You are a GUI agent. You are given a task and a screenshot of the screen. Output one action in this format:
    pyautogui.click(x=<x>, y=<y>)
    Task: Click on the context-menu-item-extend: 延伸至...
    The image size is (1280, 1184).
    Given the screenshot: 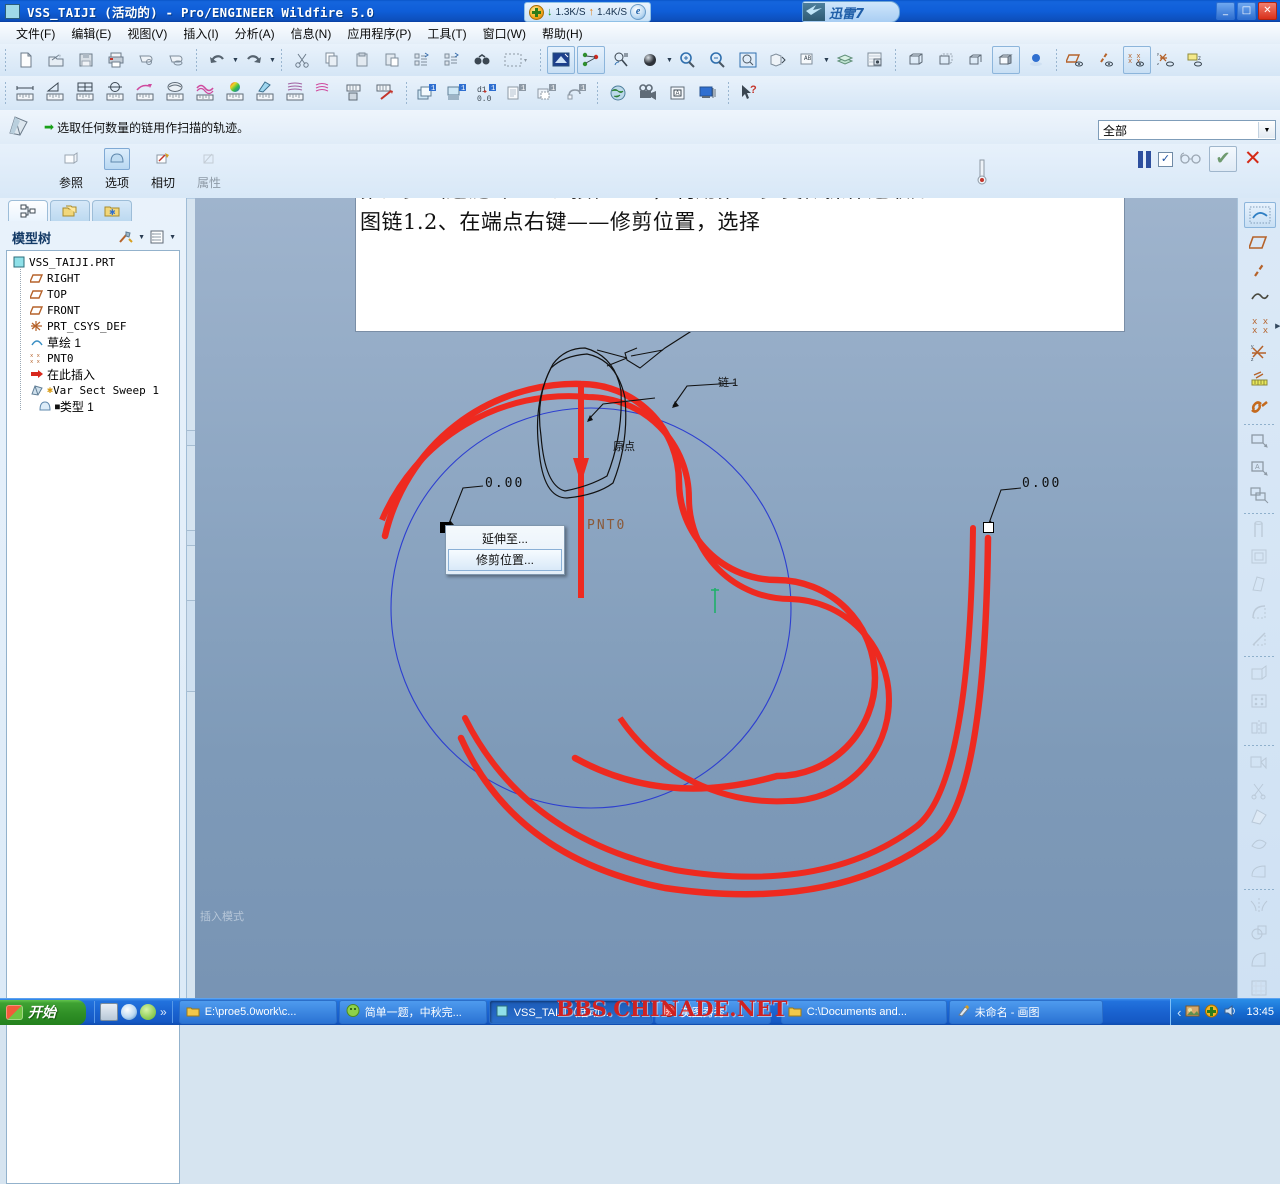 What is the action you would take?
    pyautogui.click(x=505, y=539)
    